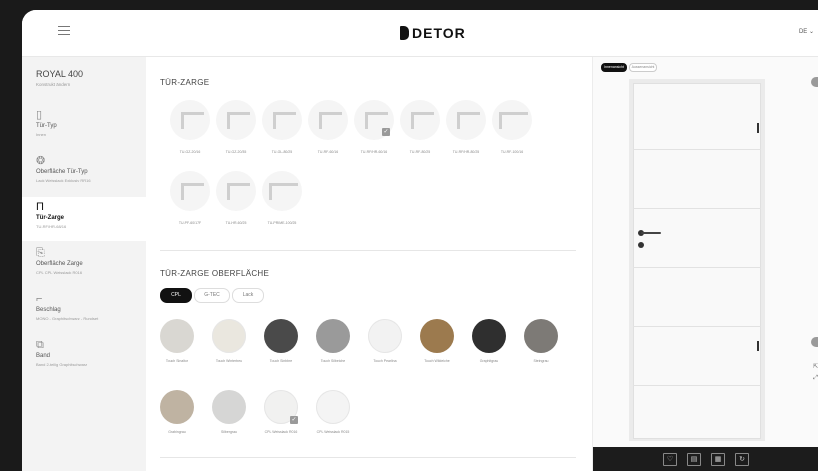  I want to click on brand-logo: DETOR, so click(433, 33).